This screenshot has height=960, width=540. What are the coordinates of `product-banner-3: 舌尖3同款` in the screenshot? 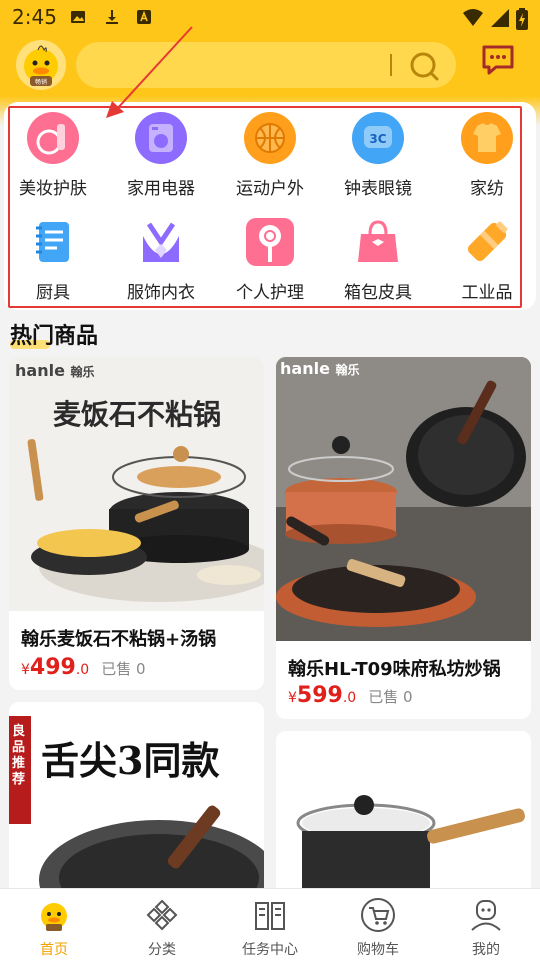 It's located at (130, 760).